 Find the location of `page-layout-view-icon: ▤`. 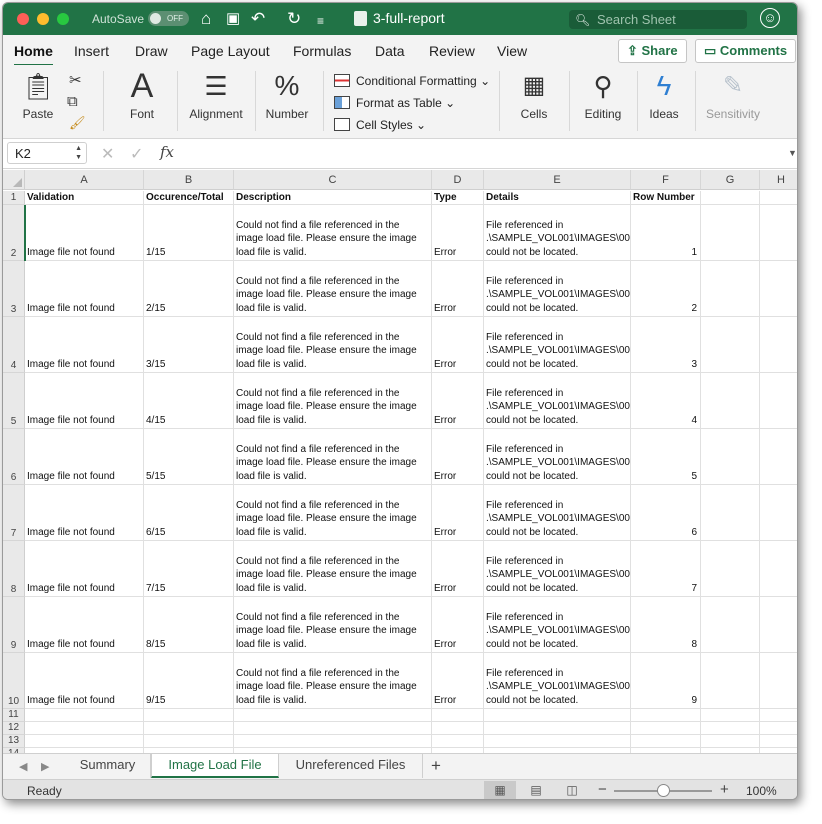

page-layout-view-icon: ▤ is located at coordinates (536, 790).